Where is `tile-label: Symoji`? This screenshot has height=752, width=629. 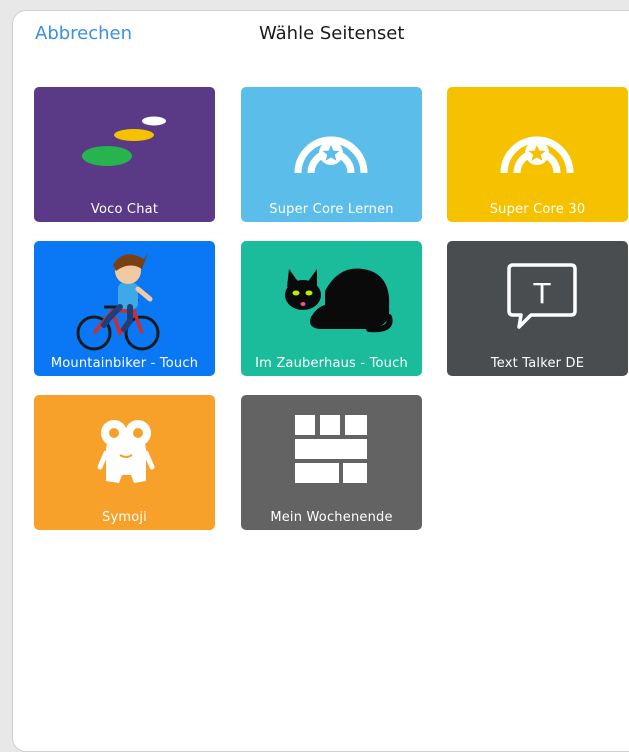 tile-label: Symoji is located at coordinates (124, 517).